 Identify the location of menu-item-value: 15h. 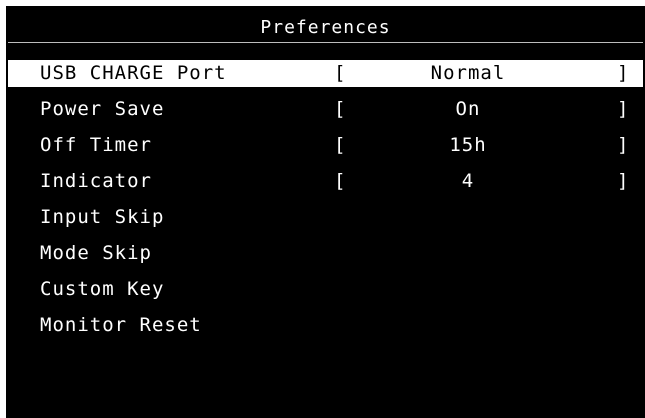
(468, 145).